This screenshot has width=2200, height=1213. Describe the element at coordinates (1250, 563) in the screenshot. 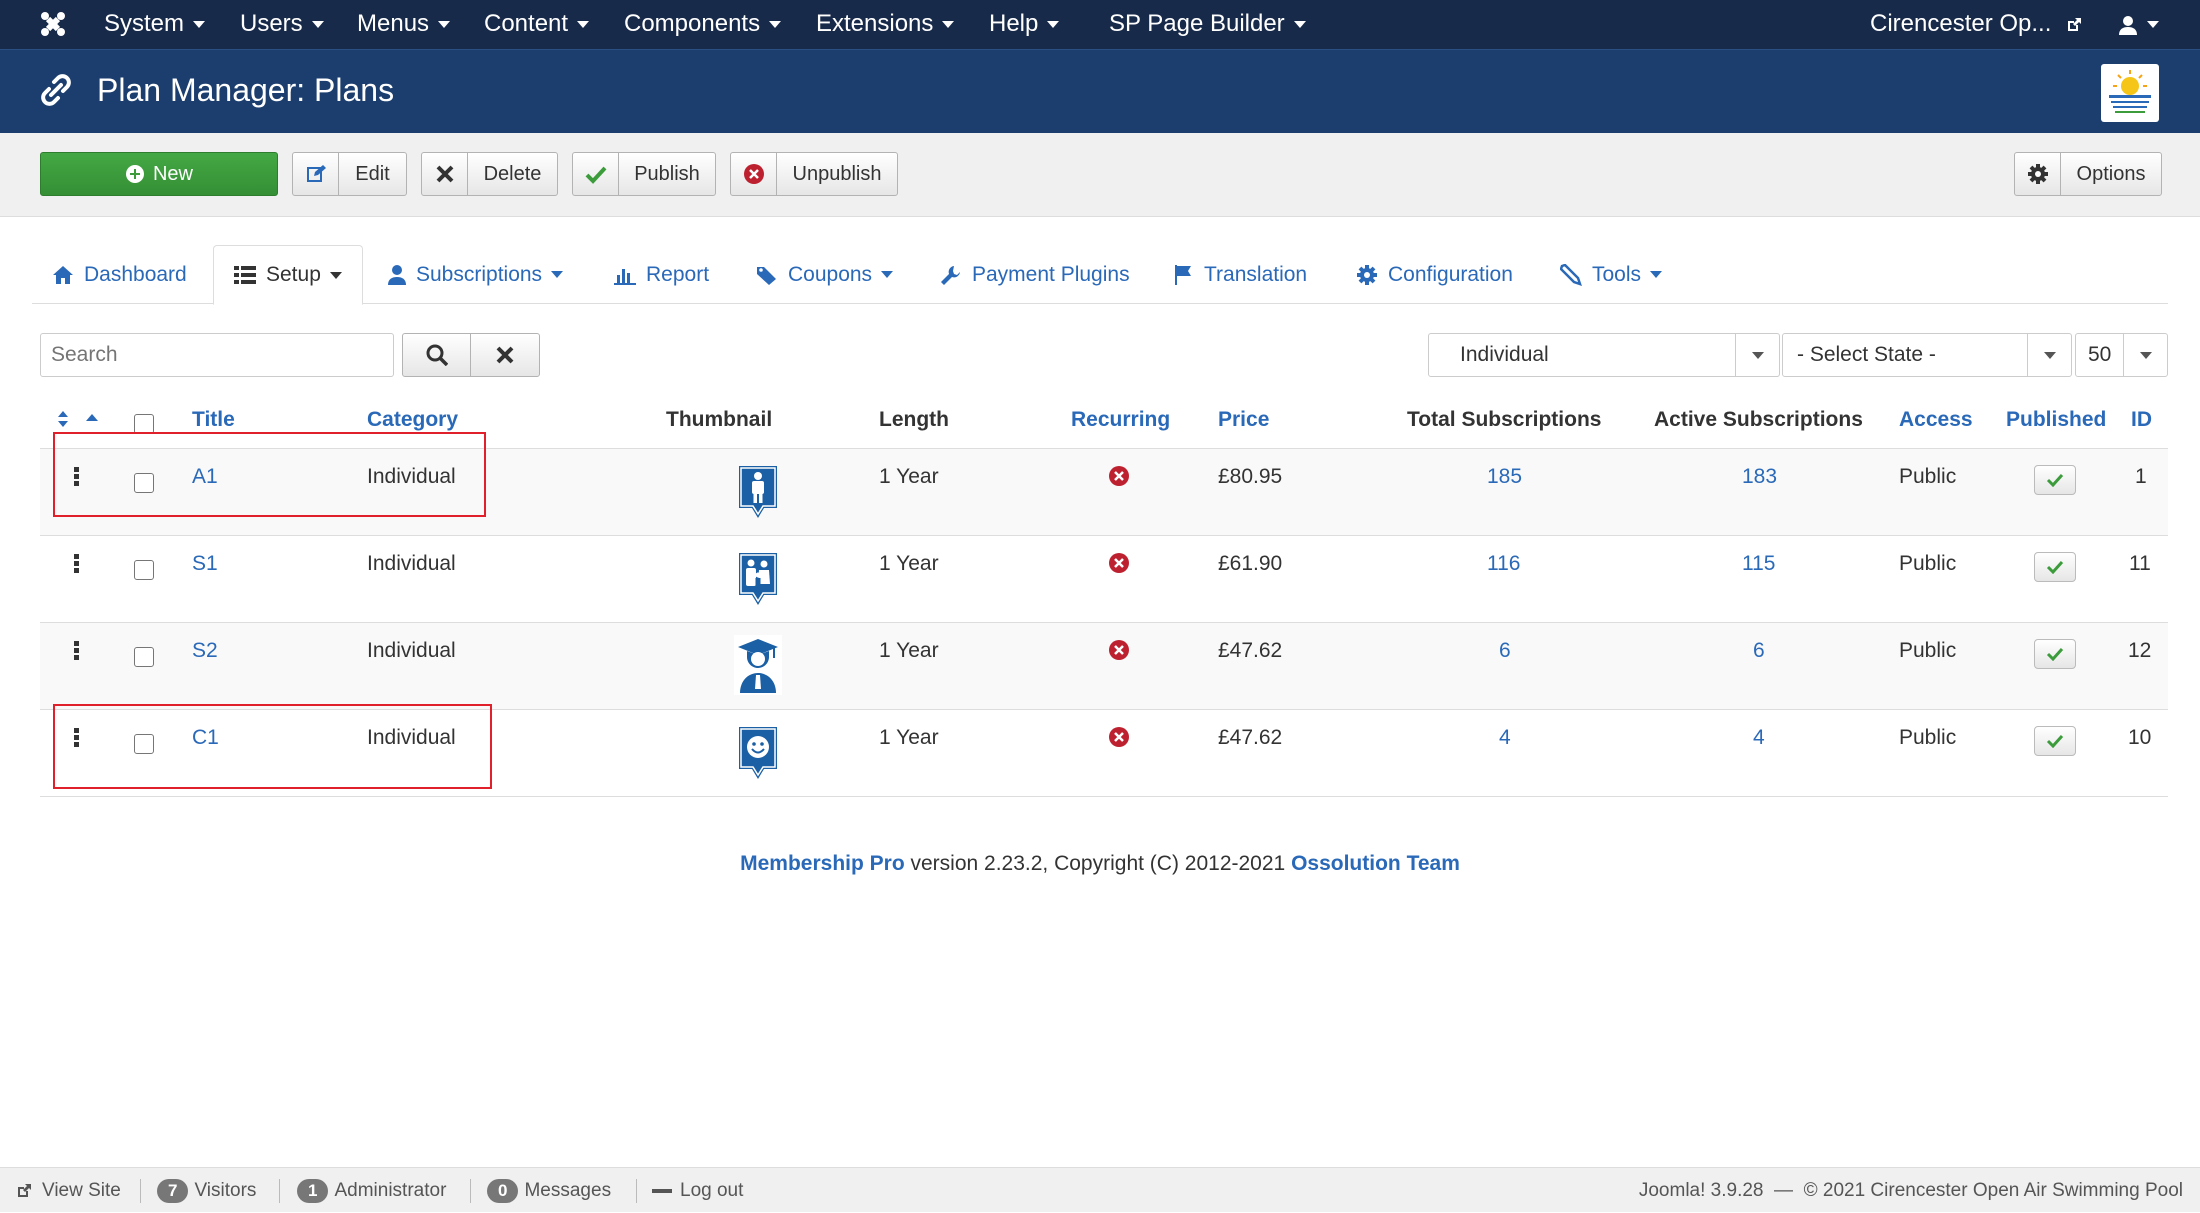

I see `plan-price: £61.90` at that location.